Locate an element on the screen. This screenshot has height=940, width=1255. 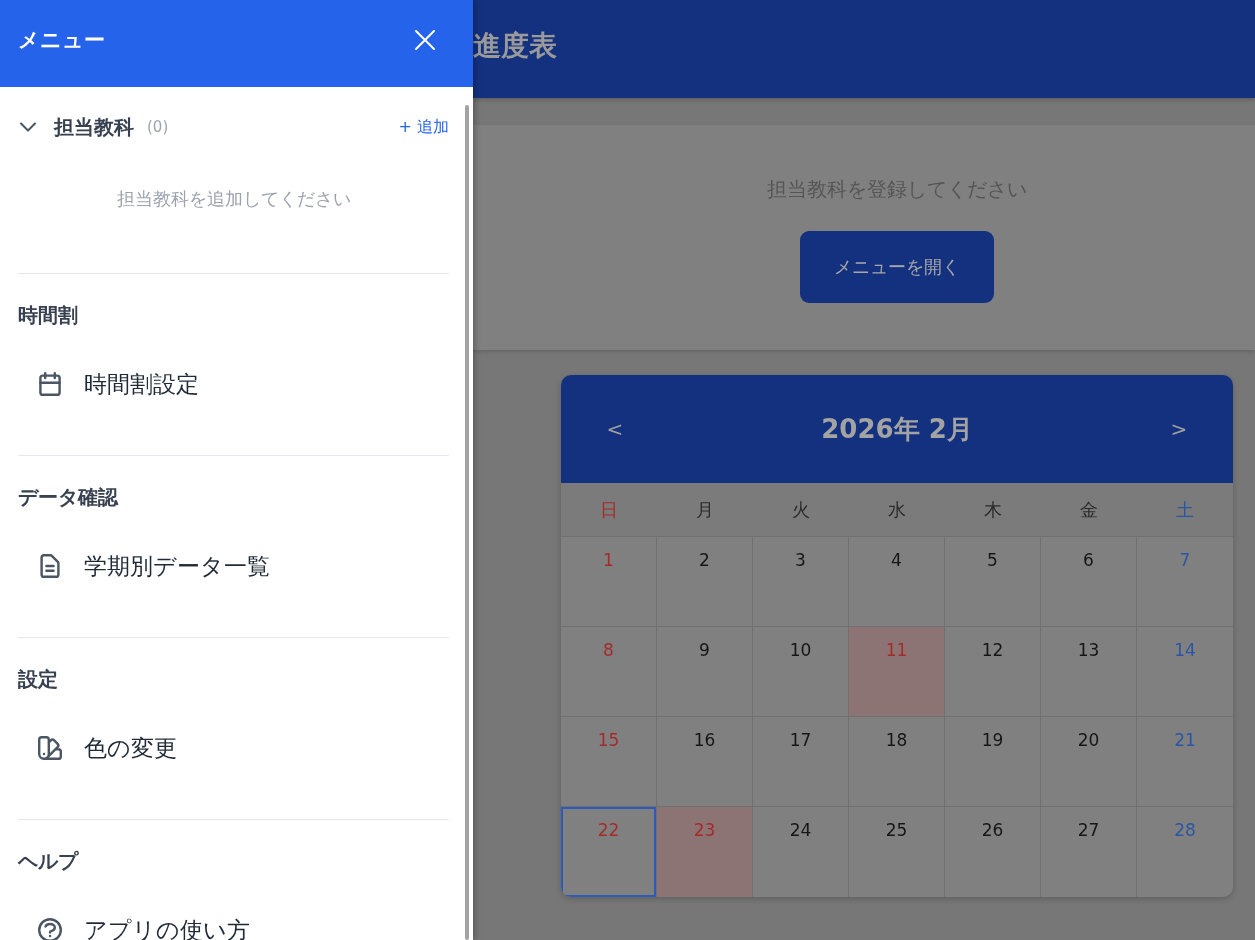
app-title: 進度表 is located at coordinates (515, 46).